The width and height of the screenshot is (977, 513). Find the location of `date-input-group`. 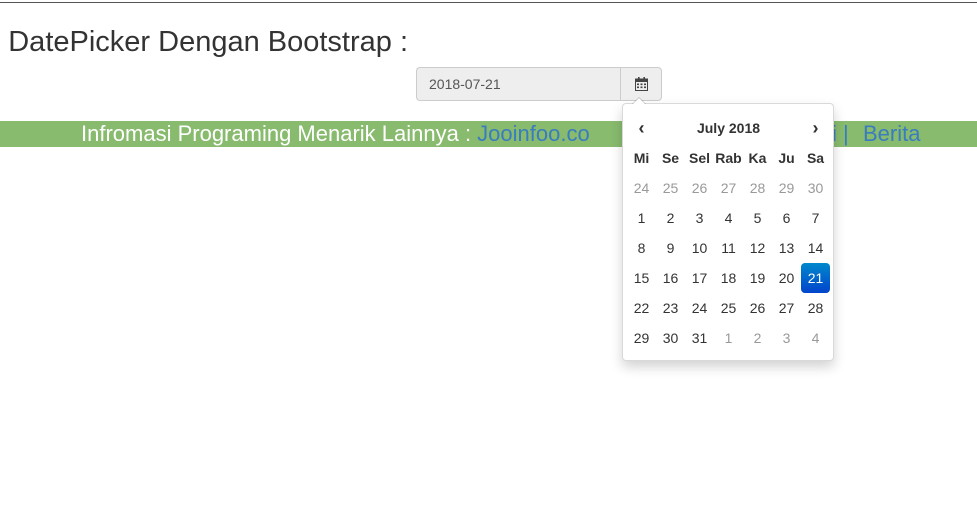

date-input-group is located at coordinates (539, 84).